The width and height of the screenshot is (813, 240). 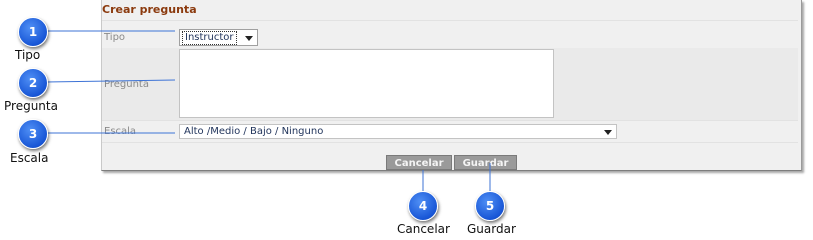 I want to click on callout-badge-4: 4, so click(x=423, y=206).